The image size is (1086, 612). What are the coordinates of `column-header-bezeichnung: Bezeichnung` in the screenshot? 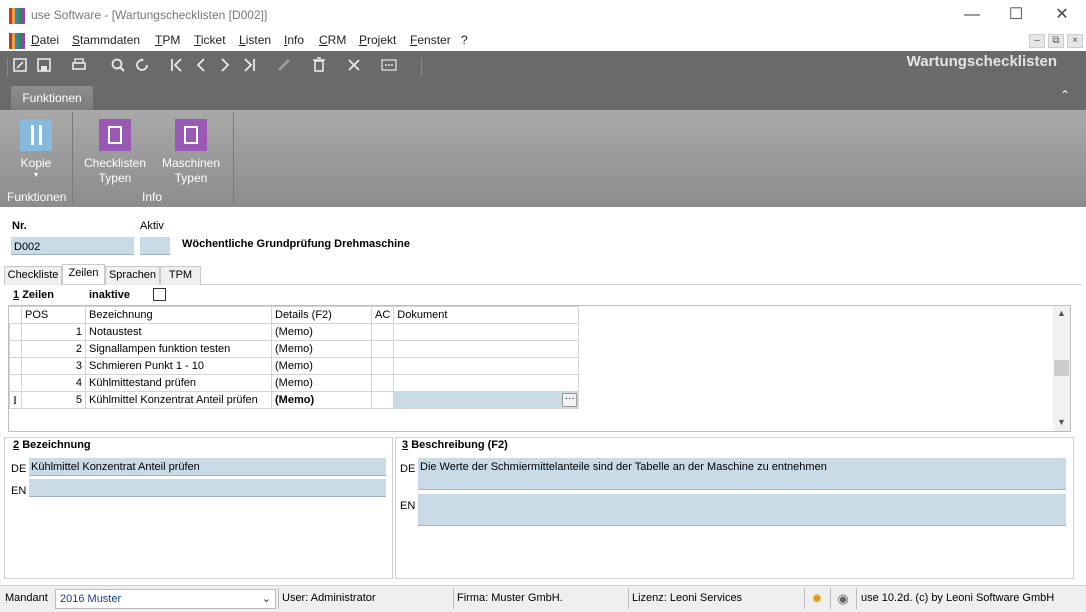 It's located at (178, 315).